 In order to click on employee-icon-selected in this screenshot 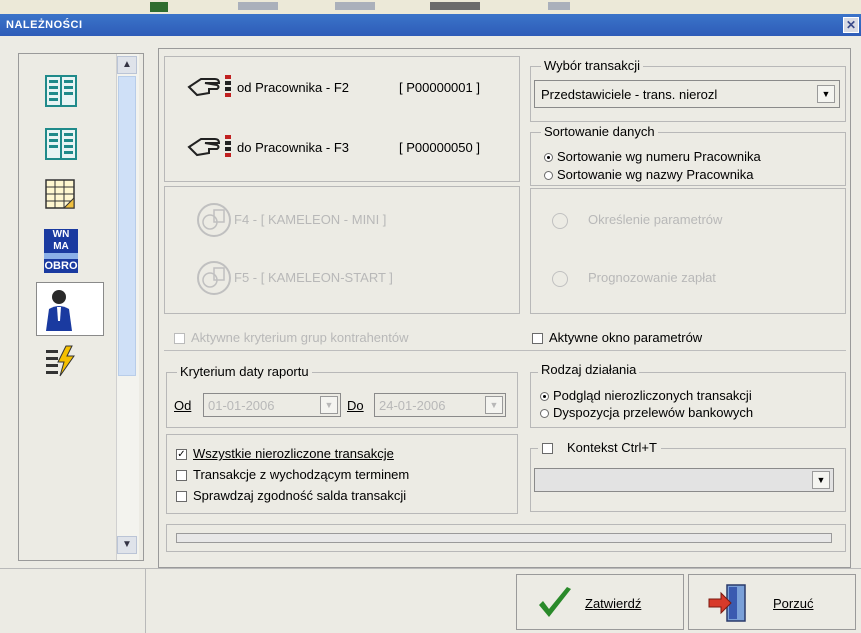, I will do `click(70, 309)`.